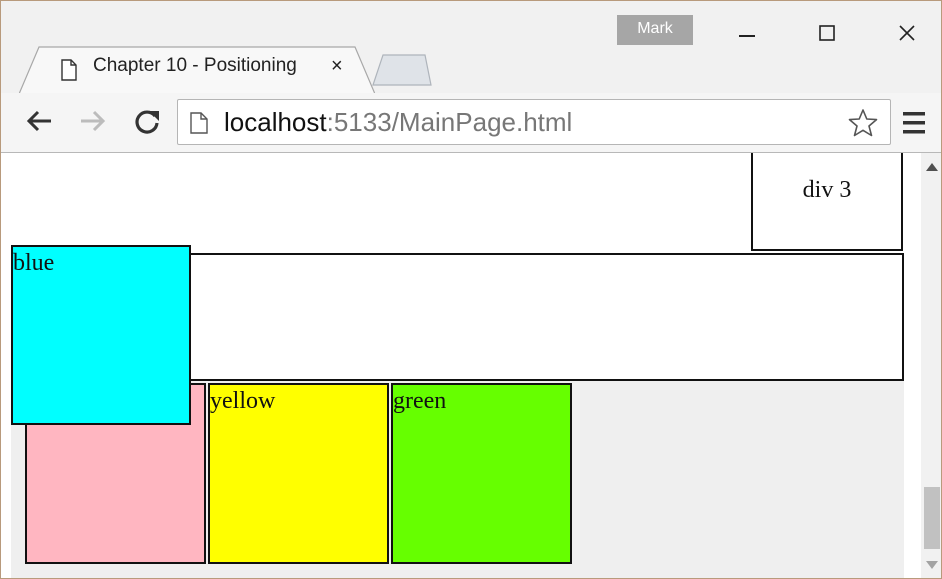 The image size is (942, 579). I want to click on url-path: :5133/MainPage.html, so click(449, 122).